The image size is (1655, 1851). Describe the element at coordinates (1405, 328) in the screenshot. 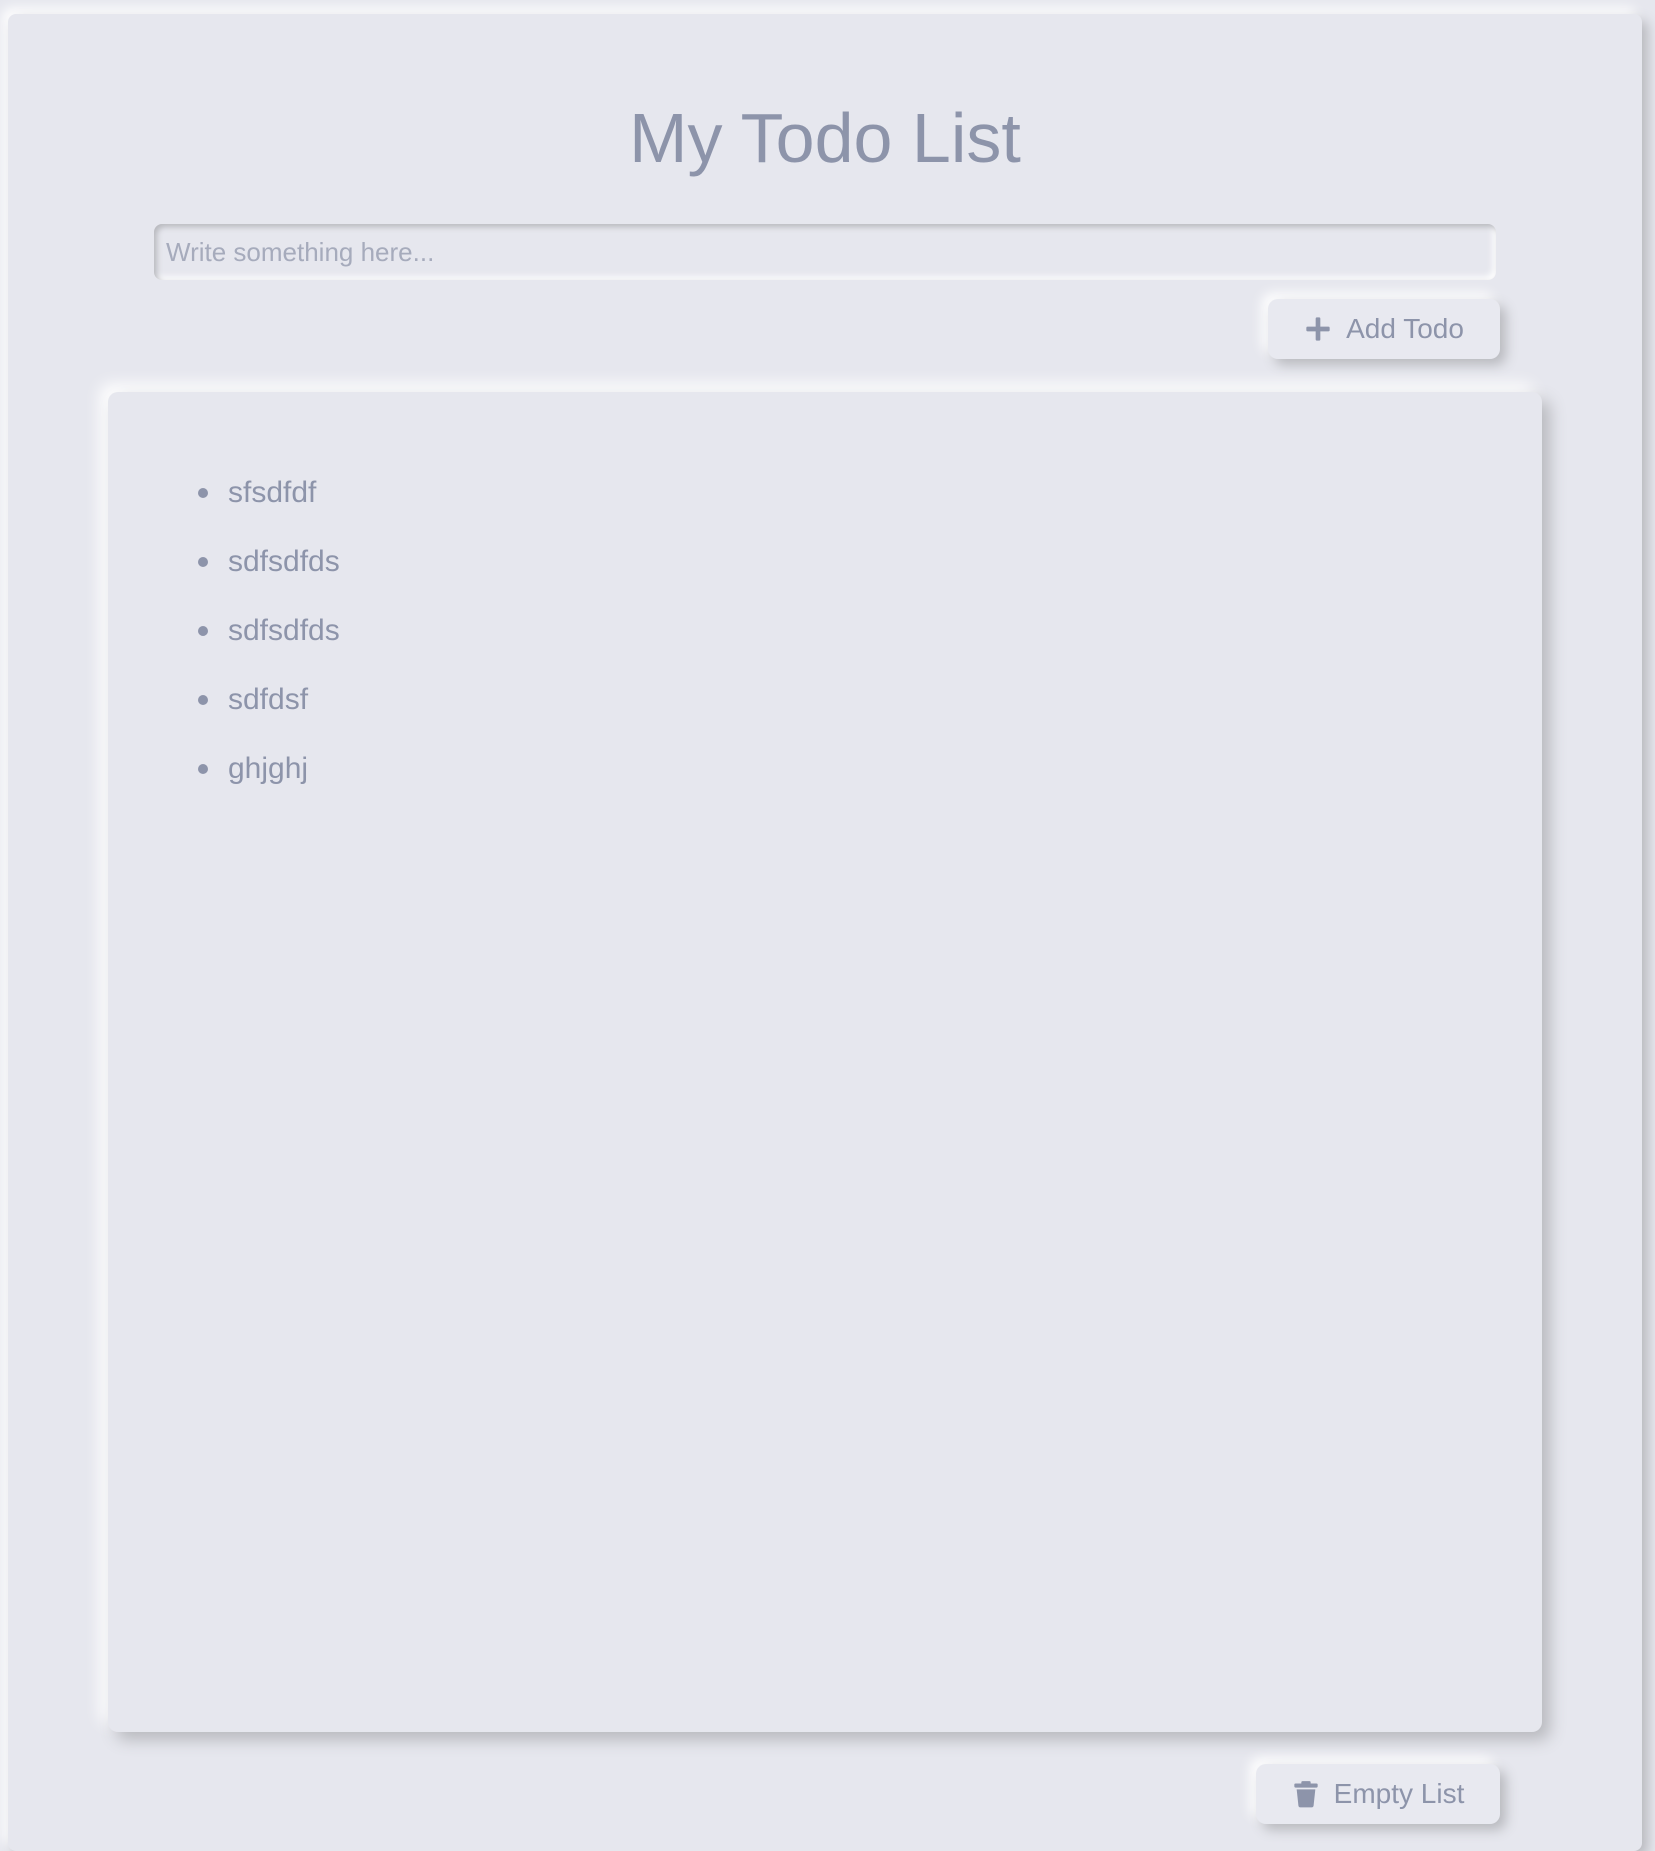

I see `add-todo-label: Add Todo` at that location.